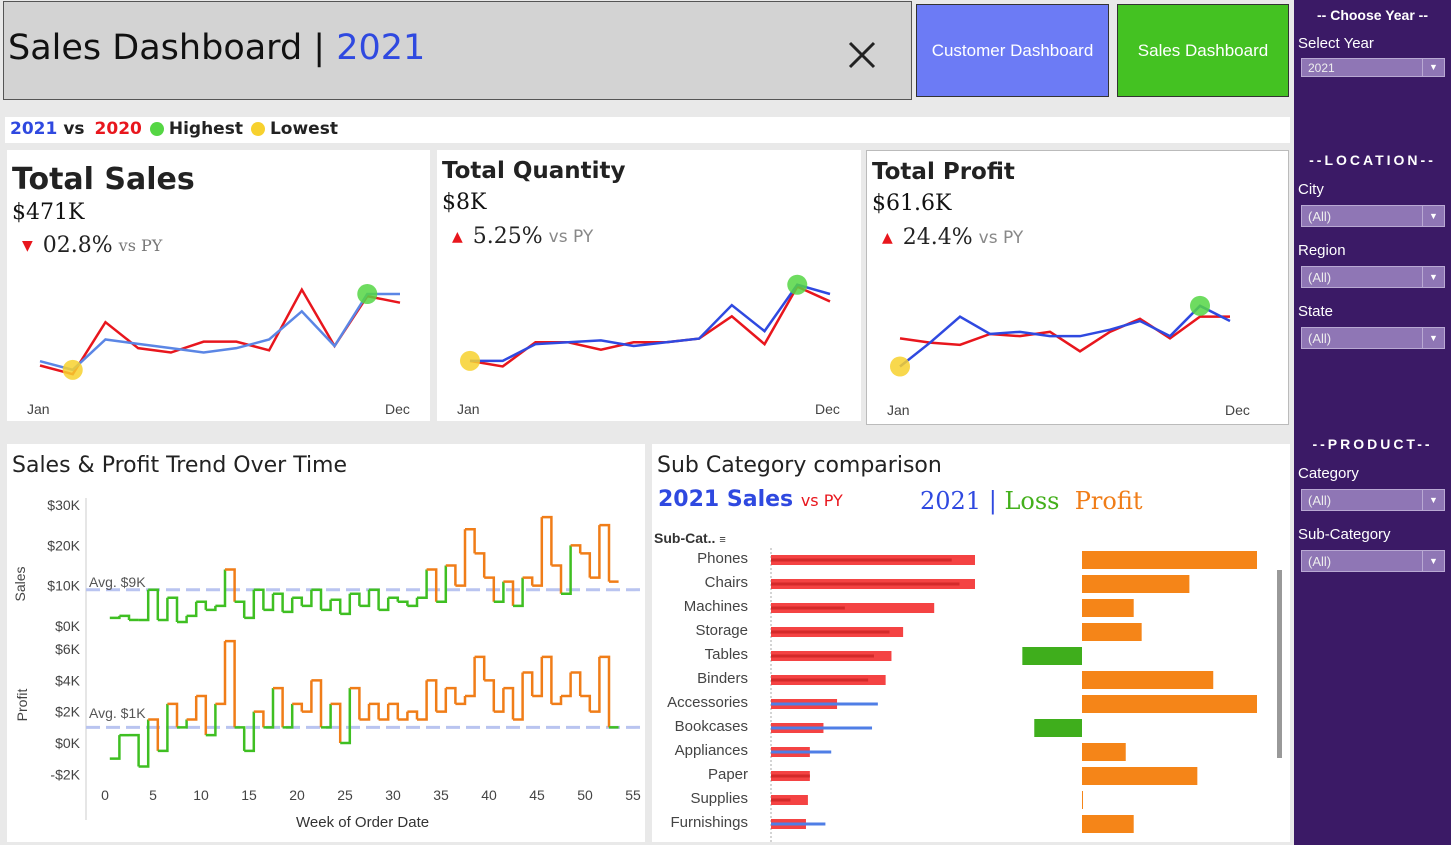 The height and width of the screenshot is (845, 1451). Describe the element at coordinates (1203, 50) in the screenshot. I see `sales-dashboard-button: Sales Dashboard` at that location.